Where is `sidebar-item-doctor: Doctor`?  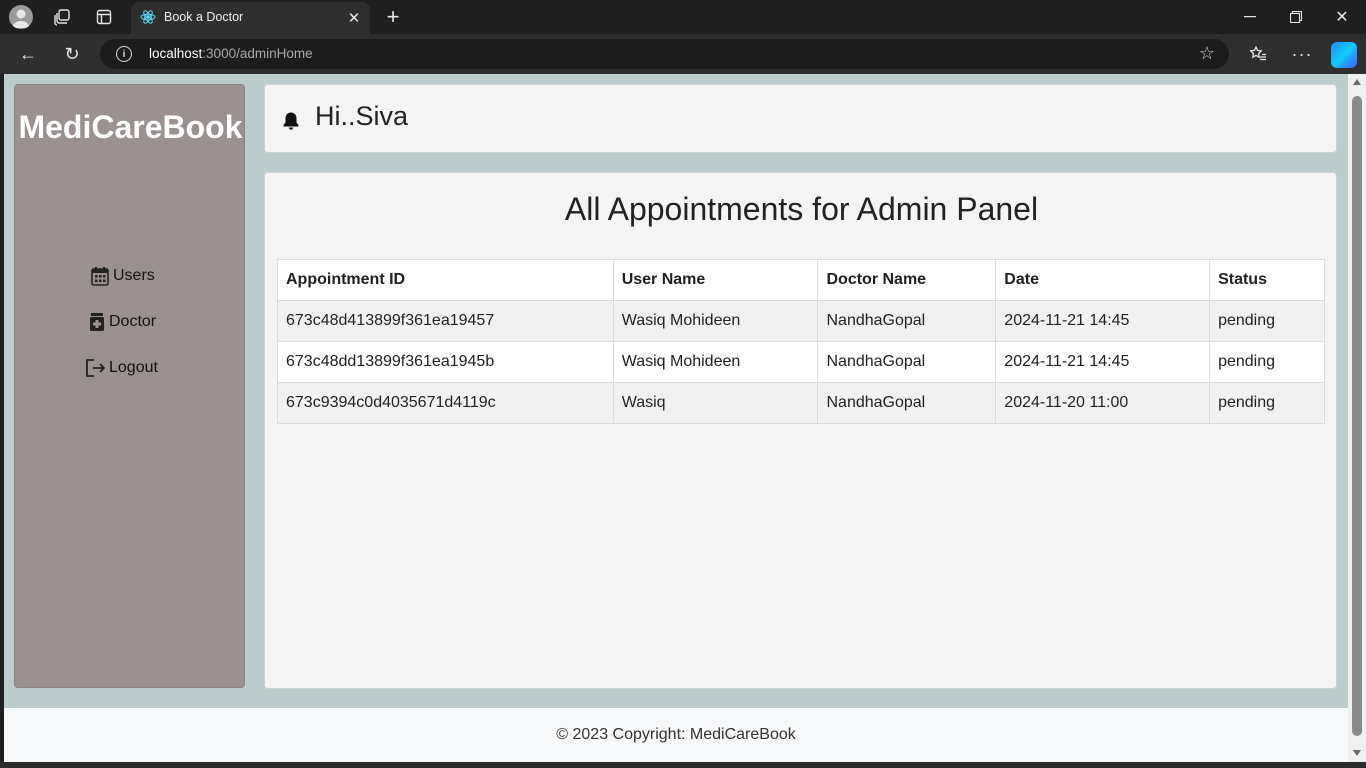 sidebar-item-doctor: Doctor is located at coordinates (122, 322).